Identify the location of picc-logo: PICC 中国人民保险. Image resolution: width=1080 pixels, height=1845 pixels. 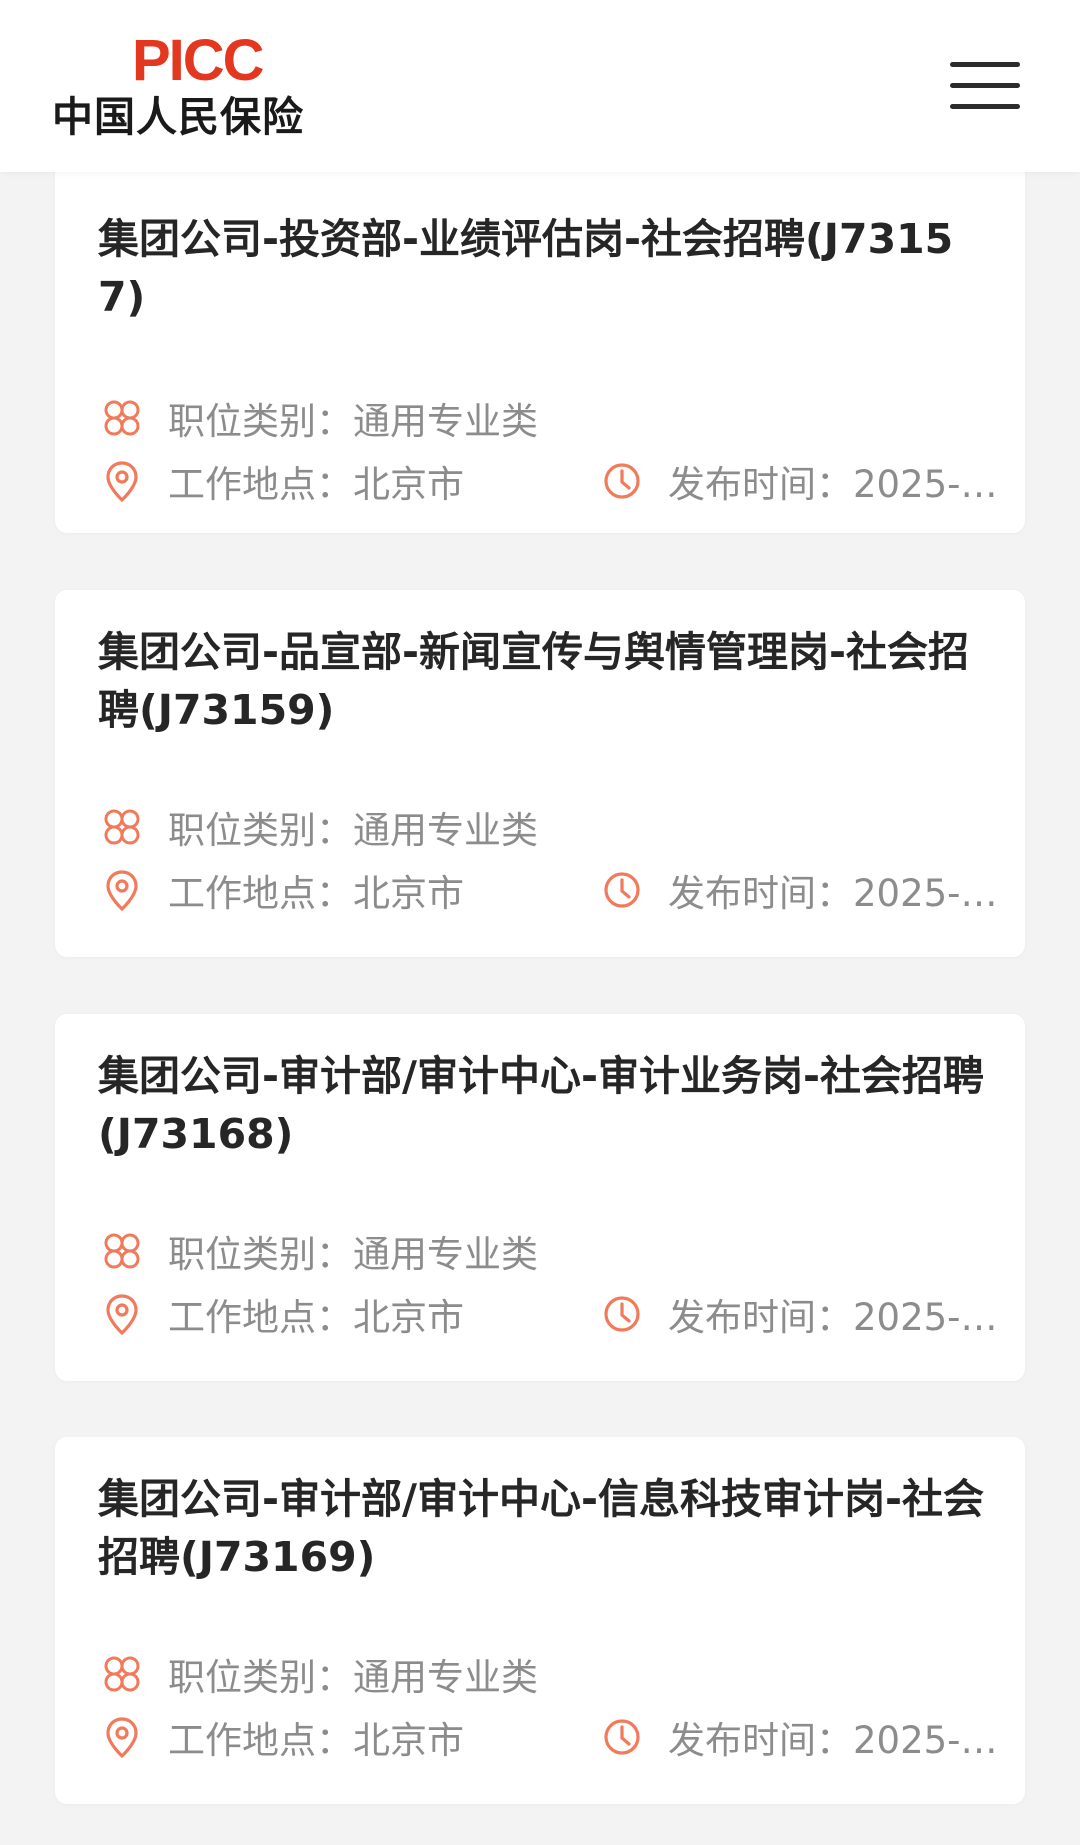
(200, 85).